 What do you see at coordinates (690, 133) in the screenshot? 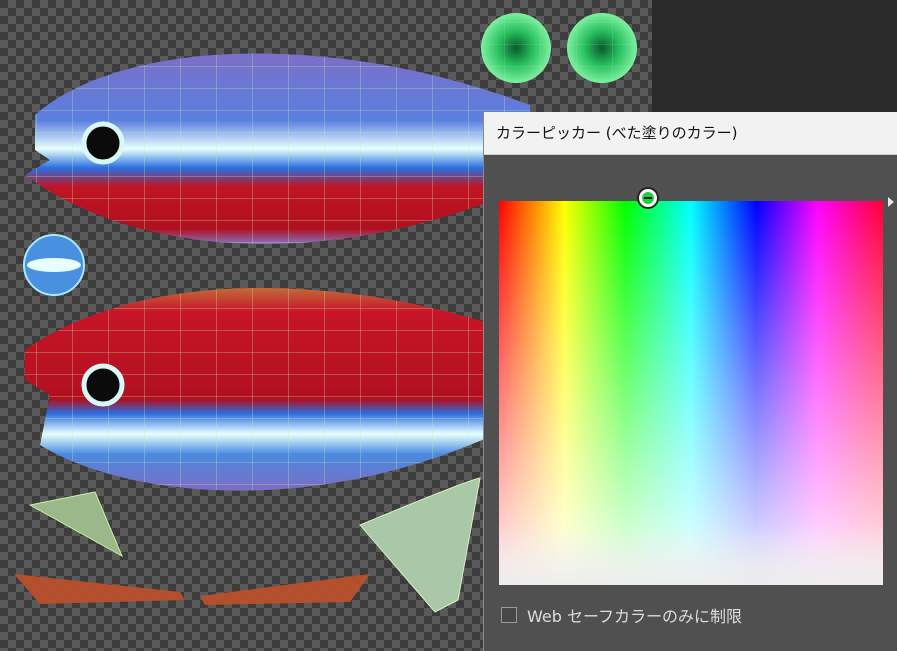
I see `color-picker-title: カラーピッカー (べた塗りのカラー)` at bounding box center [690, 133].